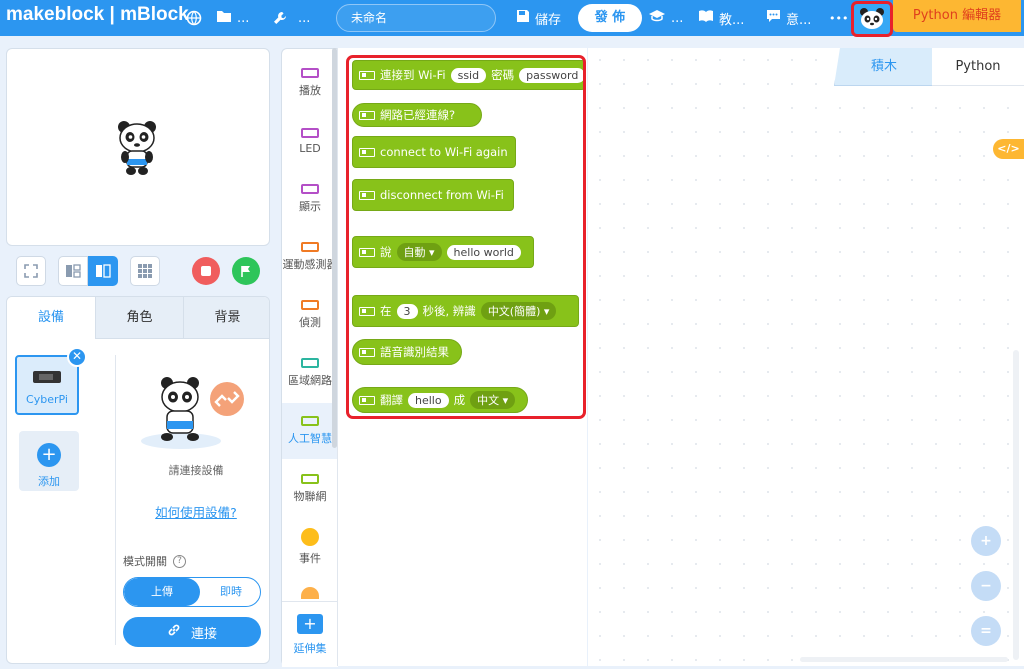  What do you see at coordinates (1008, 149) in the screenshot?
I see `code-toggle-icon: </>` at bounding box center [1008, 149].